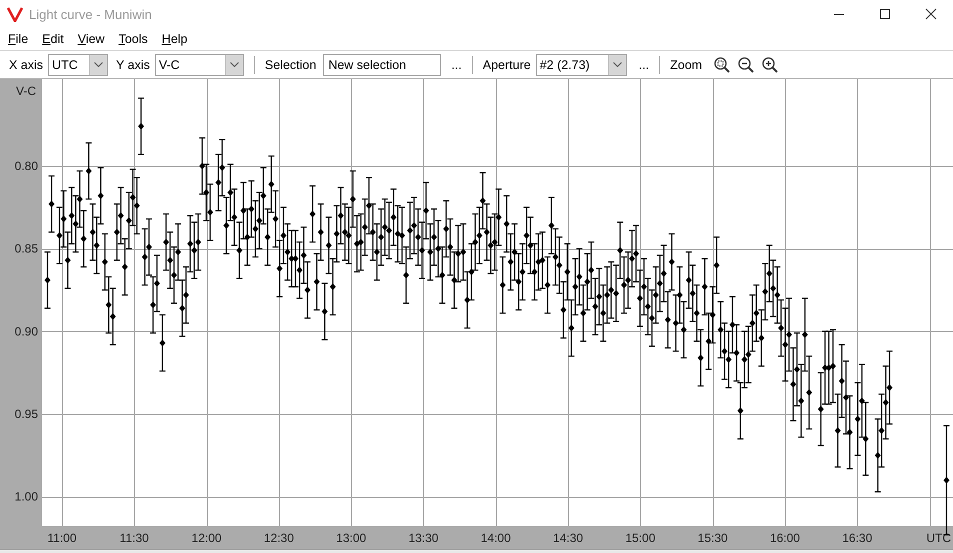 The height and width of the screenshot is (553, 953). What do you see at coordinates (785, 538) in the screenshot?
I see `axis-tick-label: 16:00` at bounding box center [785, 538].